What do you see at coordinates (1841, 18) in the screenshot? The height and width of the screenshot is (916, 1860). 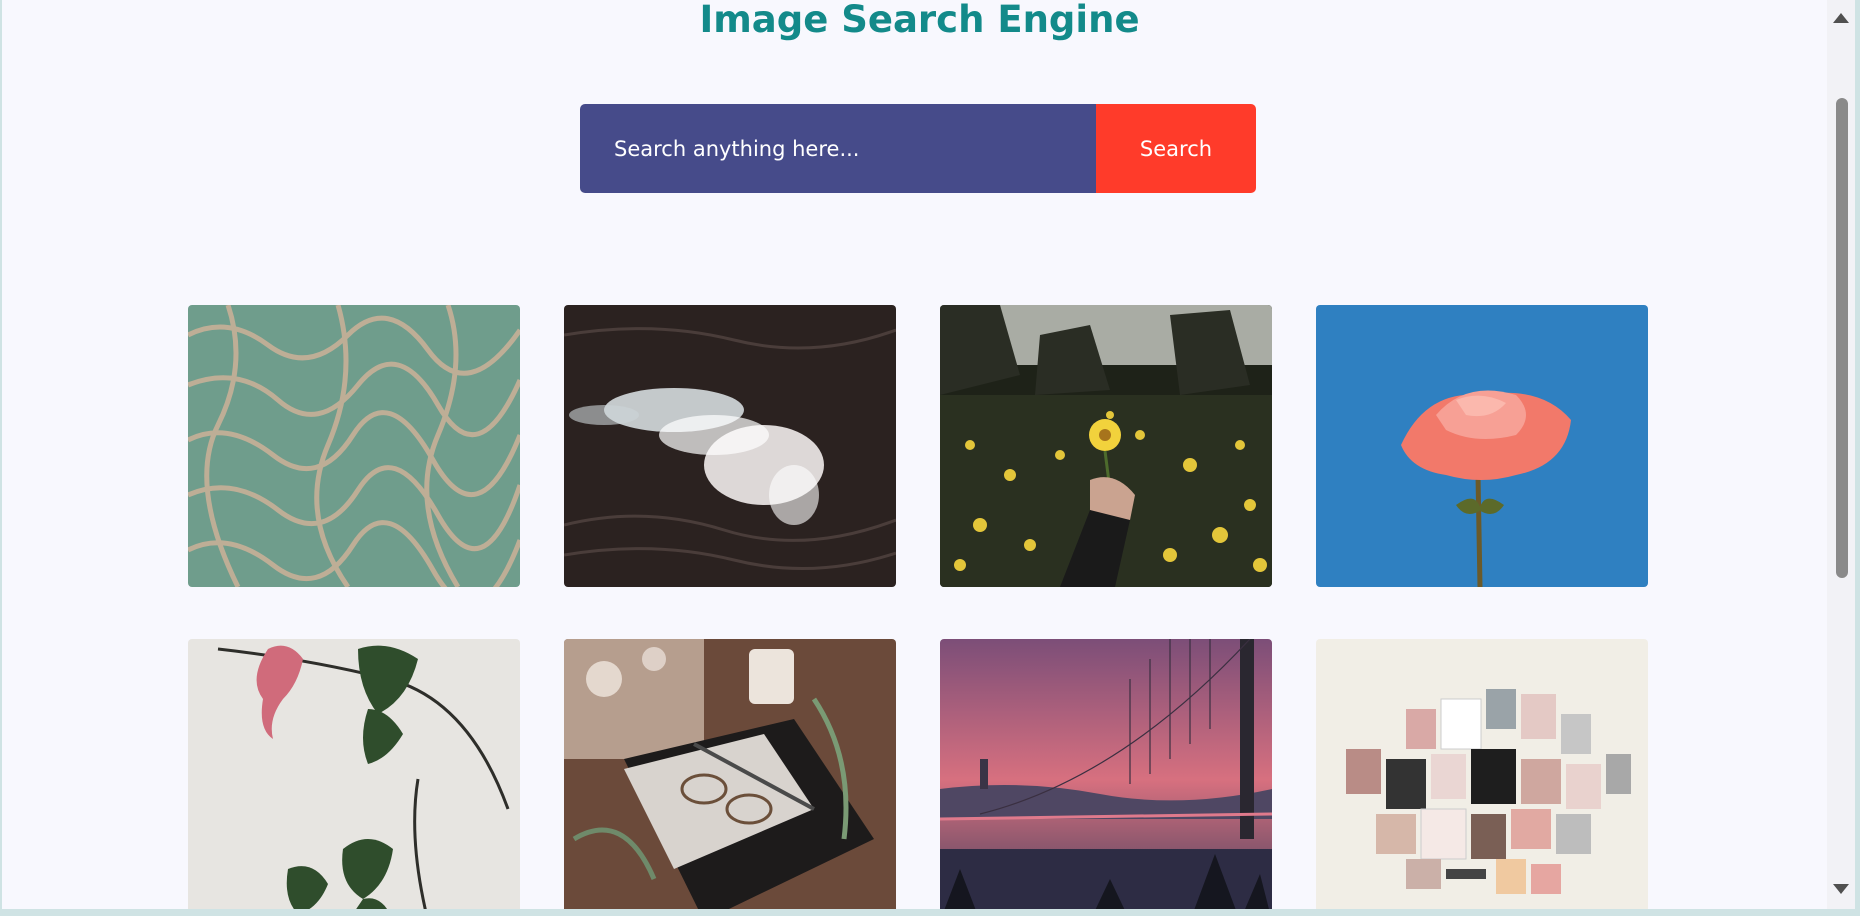 I see `scroll-up-icon` at bounding box center [1841, 18].